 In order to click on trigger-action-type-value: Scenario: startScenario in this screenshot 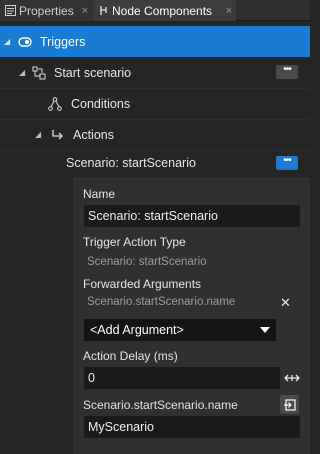, I will do `click(147, 262)`.